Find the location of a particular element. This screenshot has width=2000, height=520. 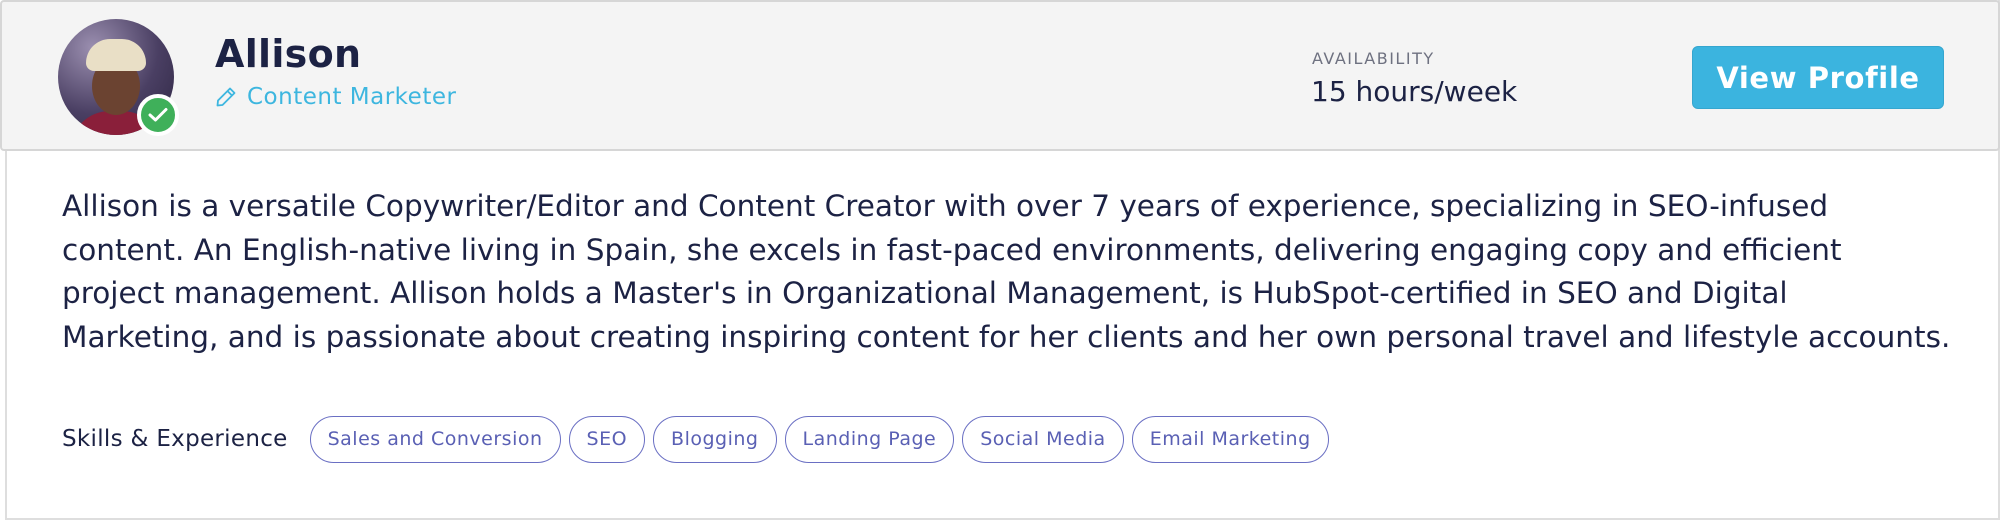

checkmark-icon is located at coordinates (158, 115).